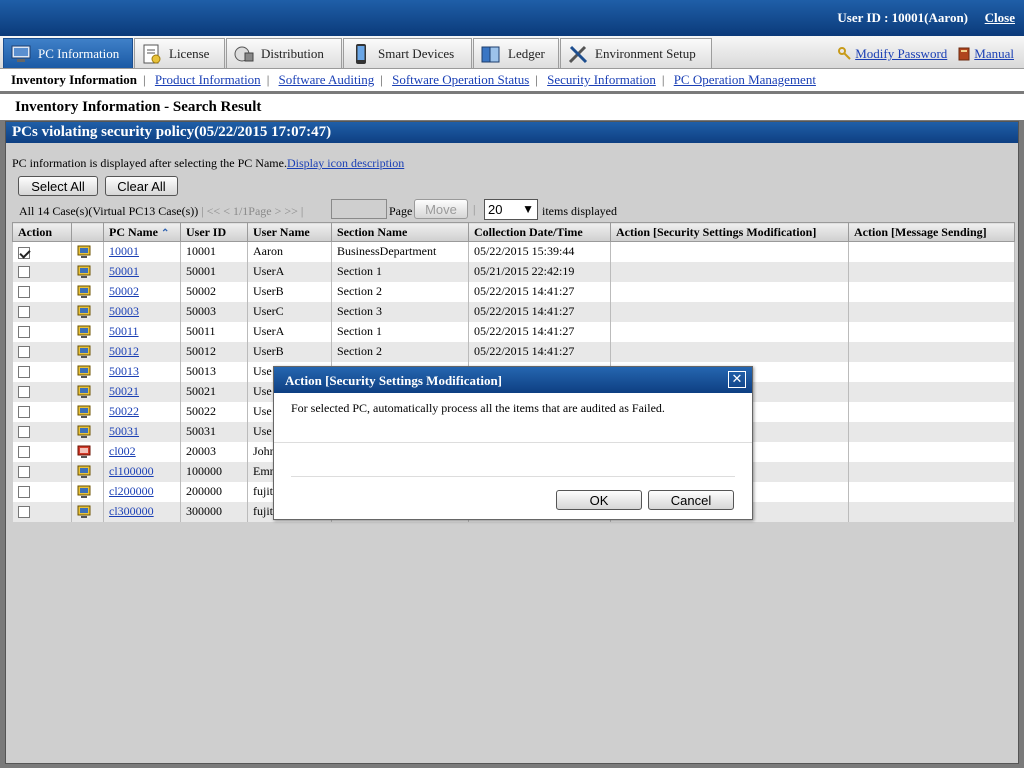 This screenshot has height=768, width=1024. What do you see at coordinates (214, 232) in the screenshot?
I see `col-user-id: User ID` at bounding box center [214, 232].